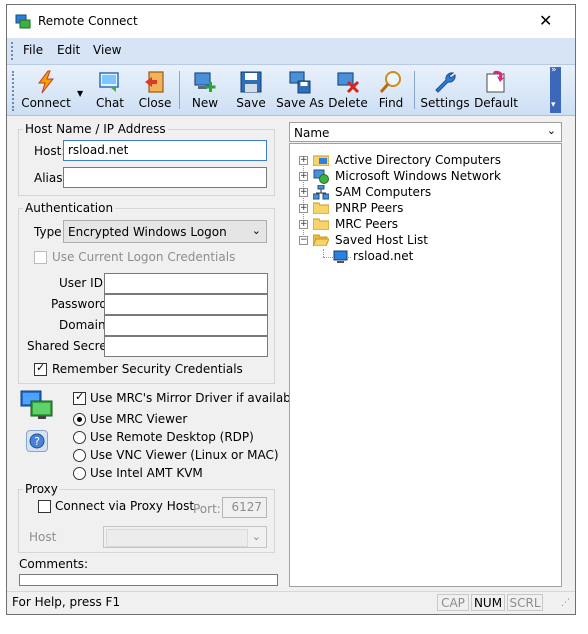 This screenshot has width=588, height=634. I want to click on status-scrl-indicator: SCRL, so click(525, 602).